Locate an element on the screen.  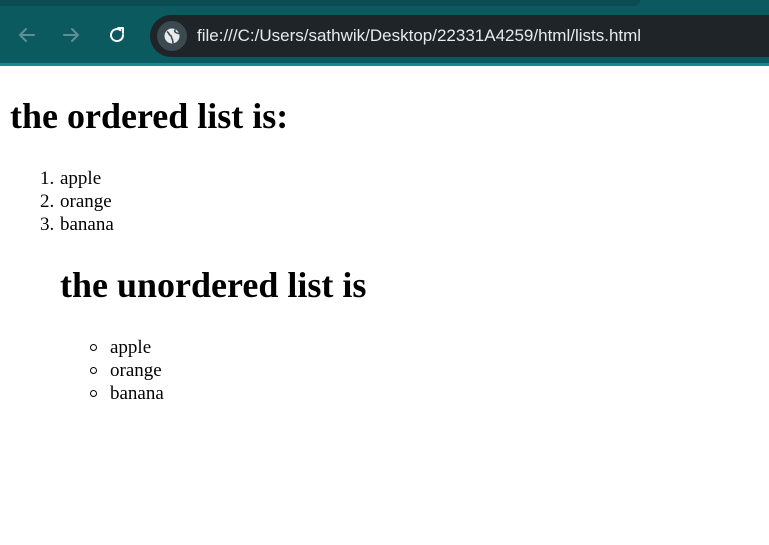
unordered-list-heading: the unordered list is is located at coordinates (213, 285).